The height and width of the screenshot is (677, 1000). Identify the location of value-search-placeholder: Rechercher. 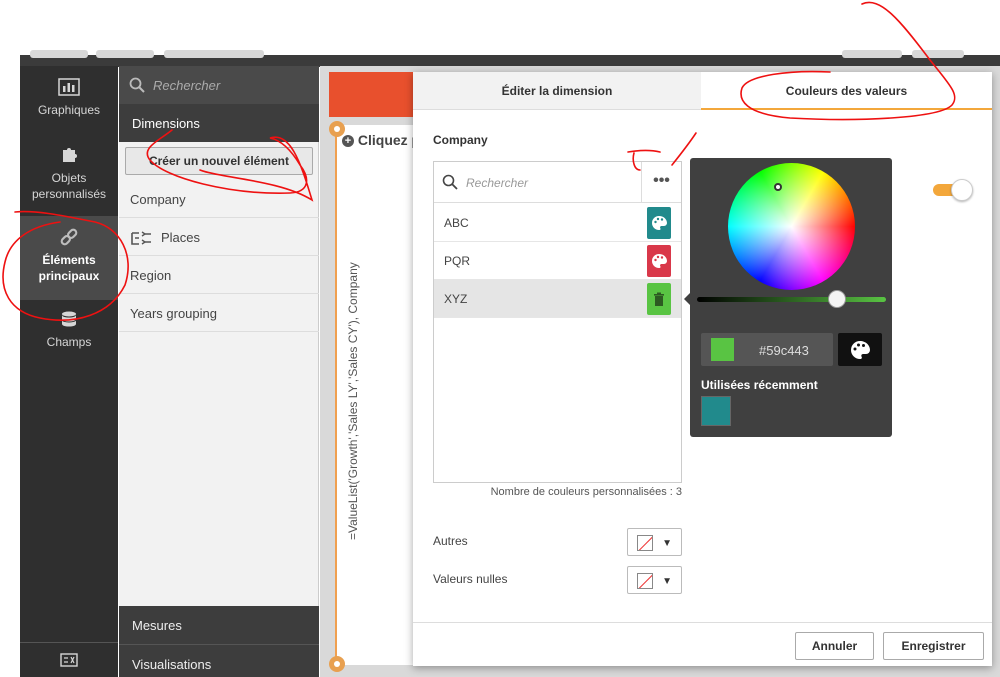
(497, 183).